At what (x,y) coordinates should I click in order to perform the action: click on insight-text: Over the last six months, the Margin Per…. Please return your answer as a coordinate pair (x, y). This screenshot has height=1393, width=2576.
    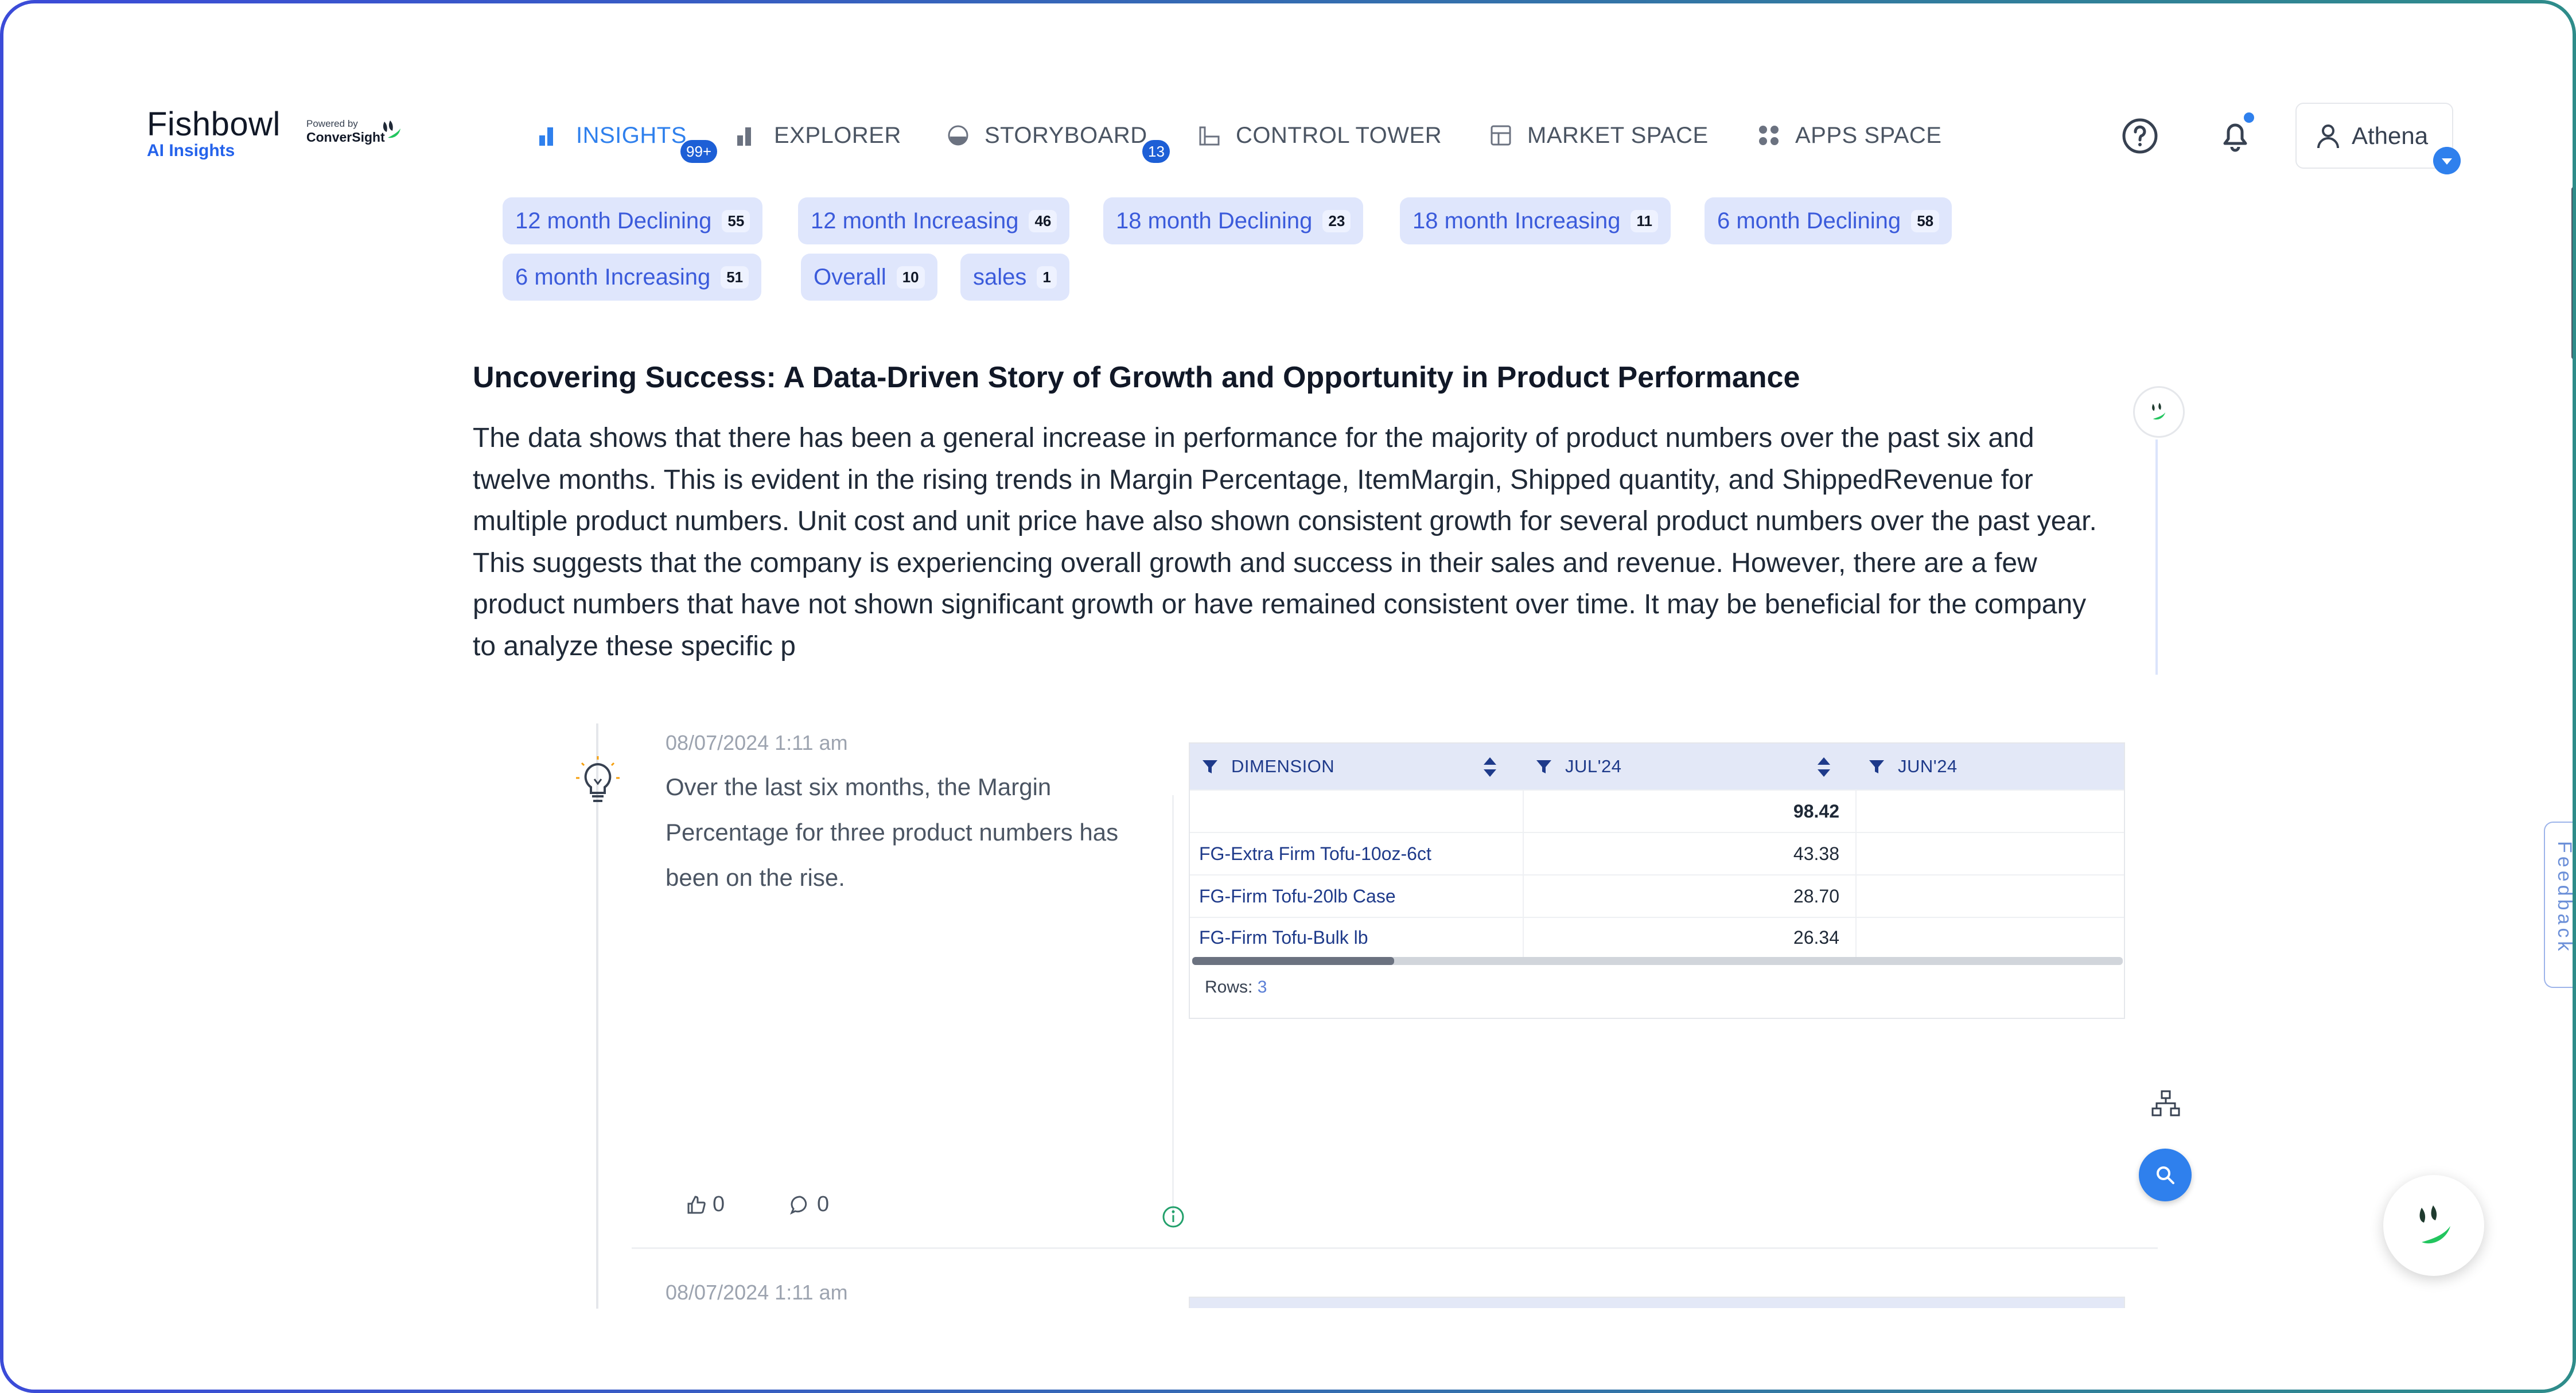
    Looking at the image, I should click on (893, 832).